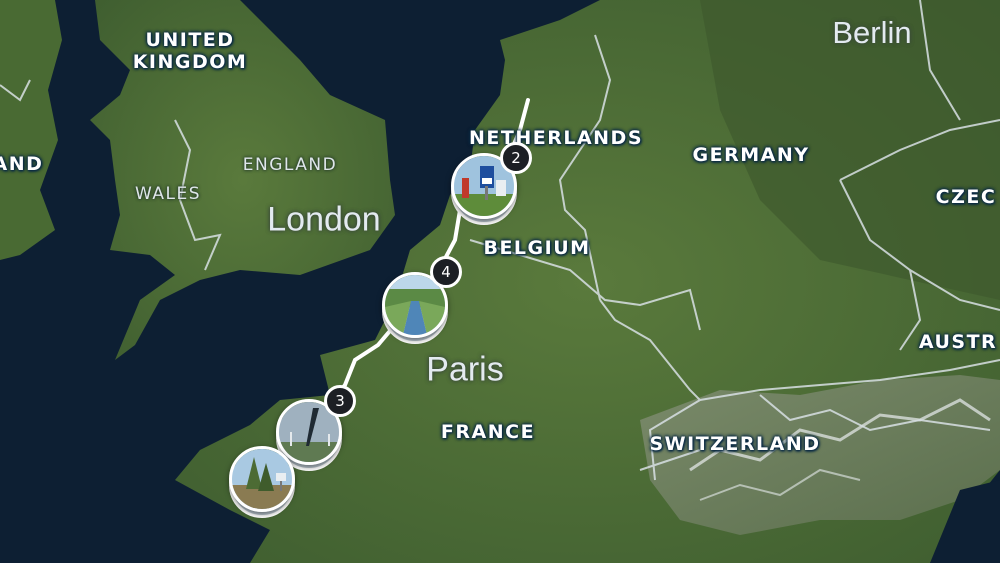 This screenshot has height=563, width=1000. What do you see at coordinates (22, 164) in the screenshot?
I see `country-label-ireland: AND` at bounding box center [22, 164].